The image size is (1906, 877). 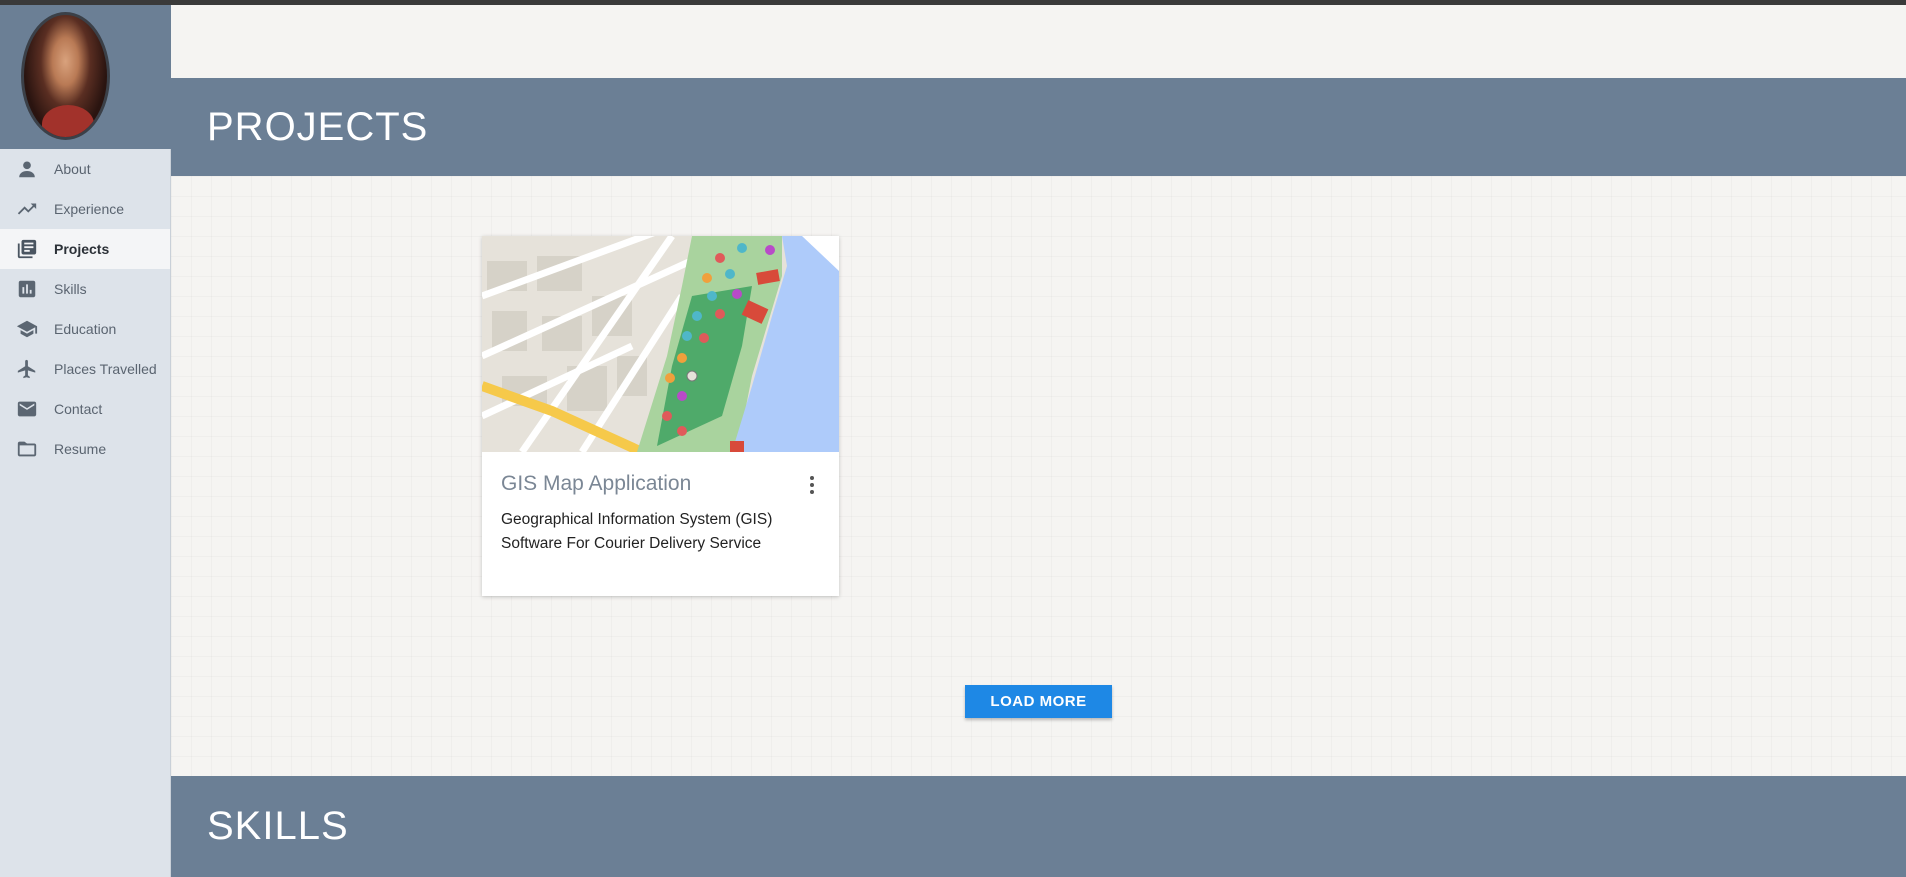 What do you see at coordinates (318, 126) in the screenshot?
I see `section-title: PROJECTS` at bounding box center [318, 126].